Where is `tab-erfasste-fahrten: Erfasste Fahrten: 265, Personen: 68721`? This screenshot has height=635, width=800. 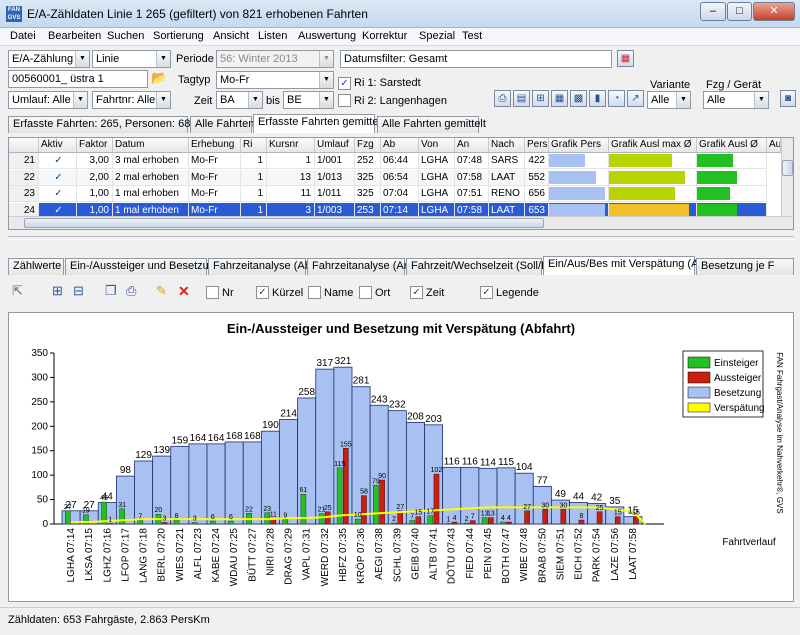 tab-erfasste-fahrten: Erfasste Fahrten: 265, Personen: 68721 is located at coordinates (108, 124).